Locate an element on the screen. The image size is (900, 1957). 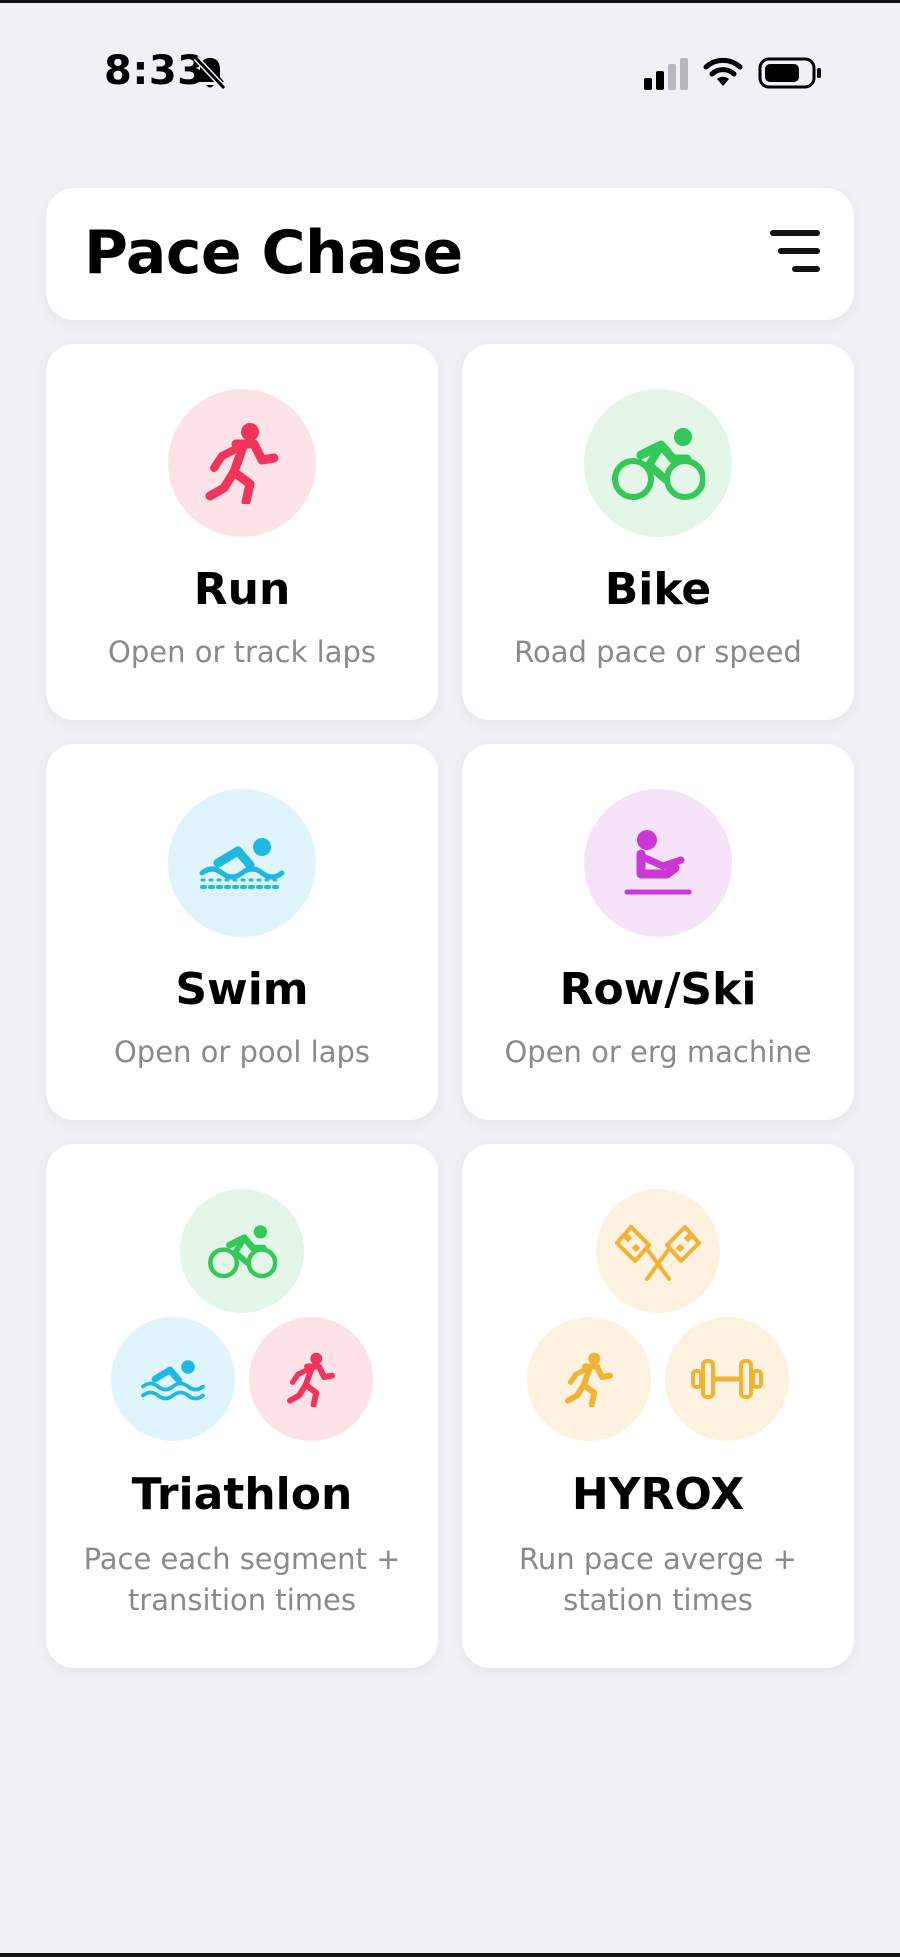
bell-slash-icon is located at coordinates (210, 73).